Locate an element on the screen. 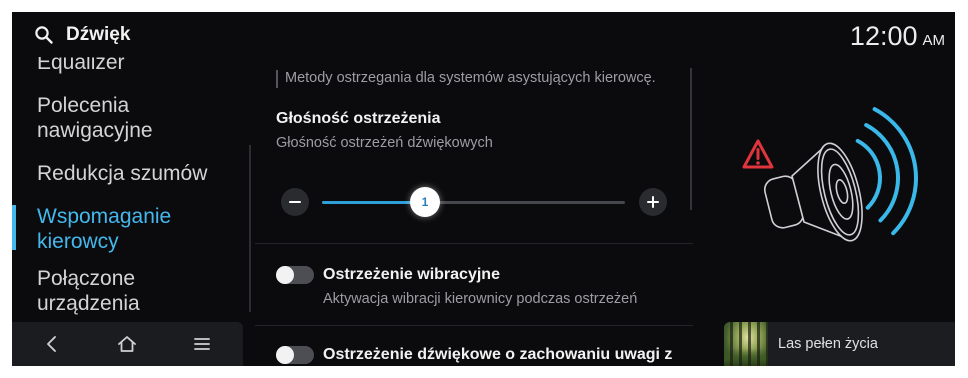 Image resolution: width=968 pixels, height=378 pixels. home-icon is located at coordinates (127, 344).